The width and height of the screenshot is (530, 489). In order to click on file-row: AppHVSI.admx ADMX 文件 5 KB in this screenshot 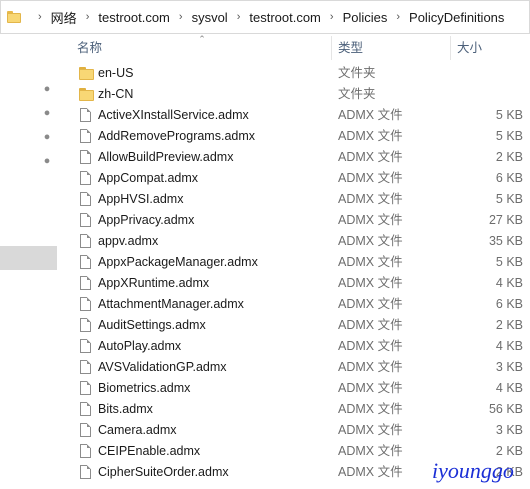, I will do `click(293, 199)`.